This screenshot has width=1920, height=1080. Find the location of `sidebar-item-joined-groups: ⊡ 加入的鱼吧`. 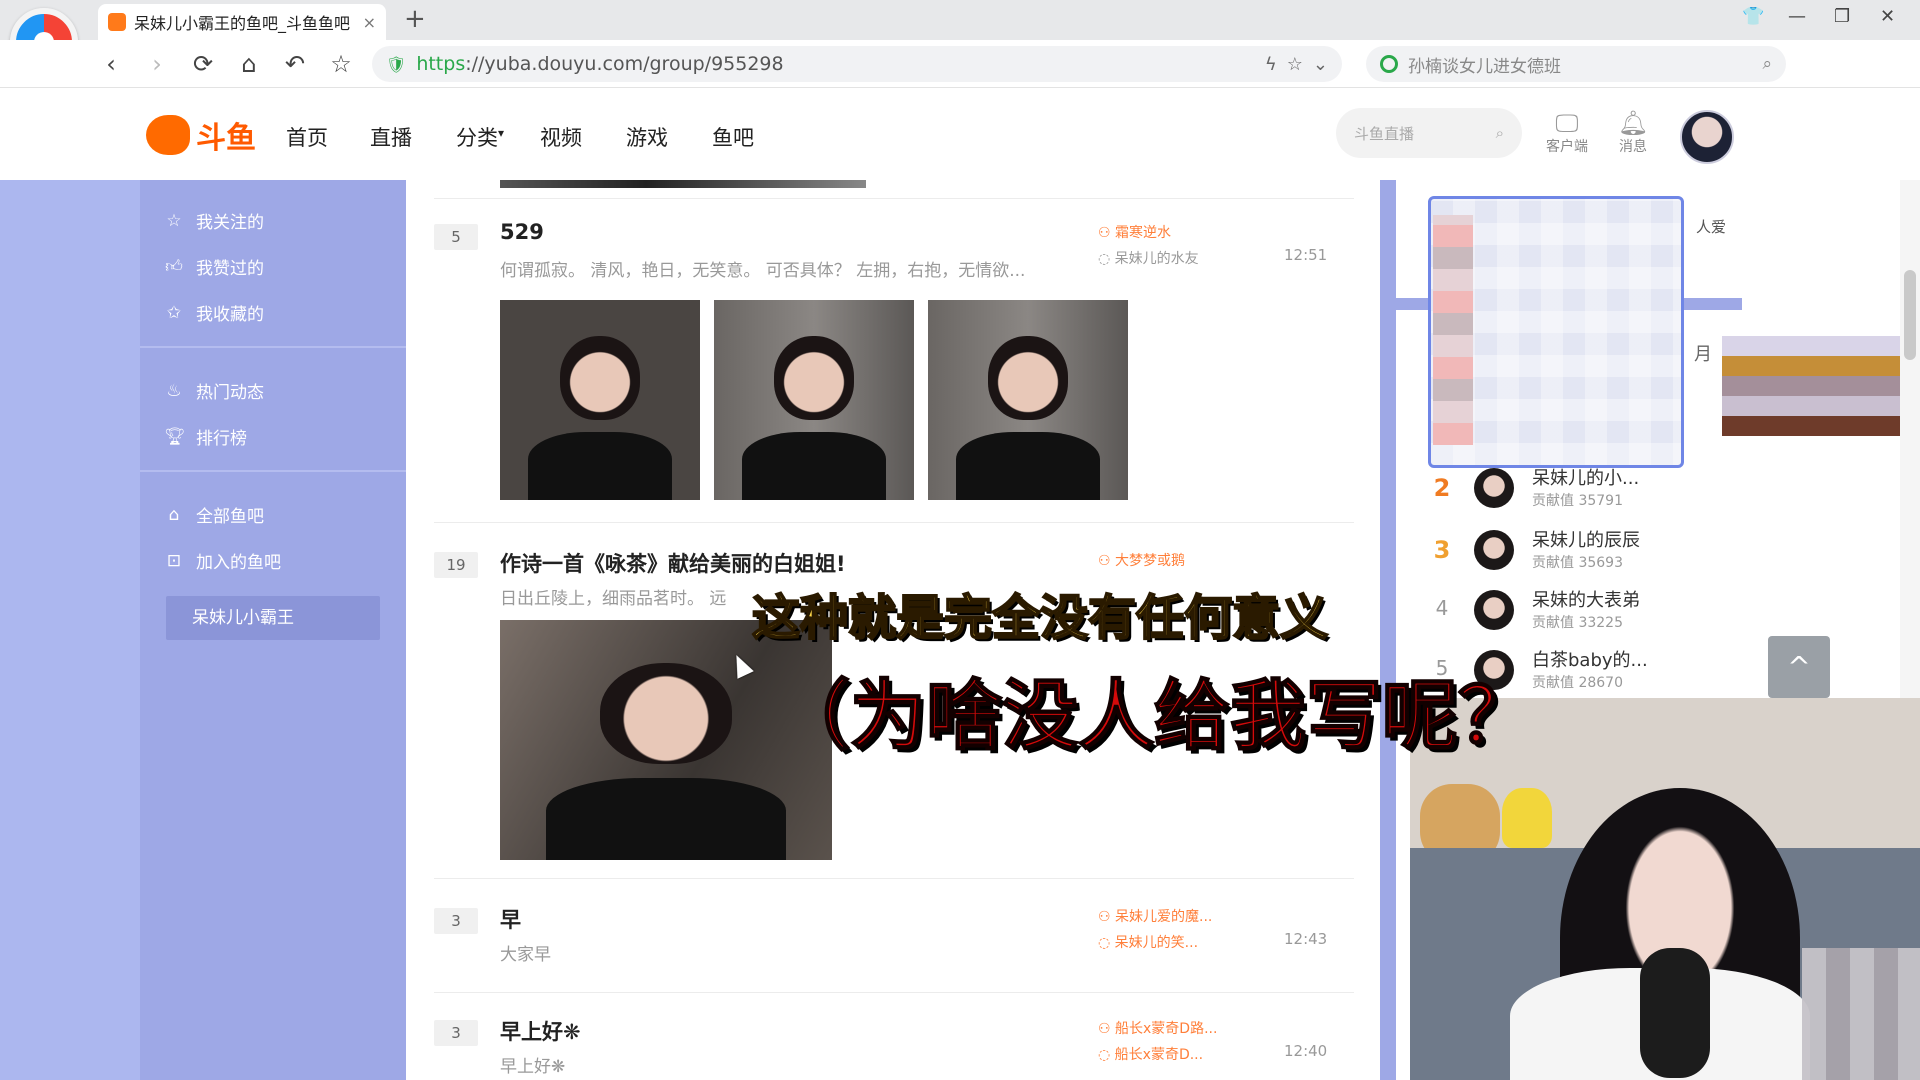

sidebar-item-joined-groups: ⊡ 加入的鱼吧 is located at coordinates (222, 561).